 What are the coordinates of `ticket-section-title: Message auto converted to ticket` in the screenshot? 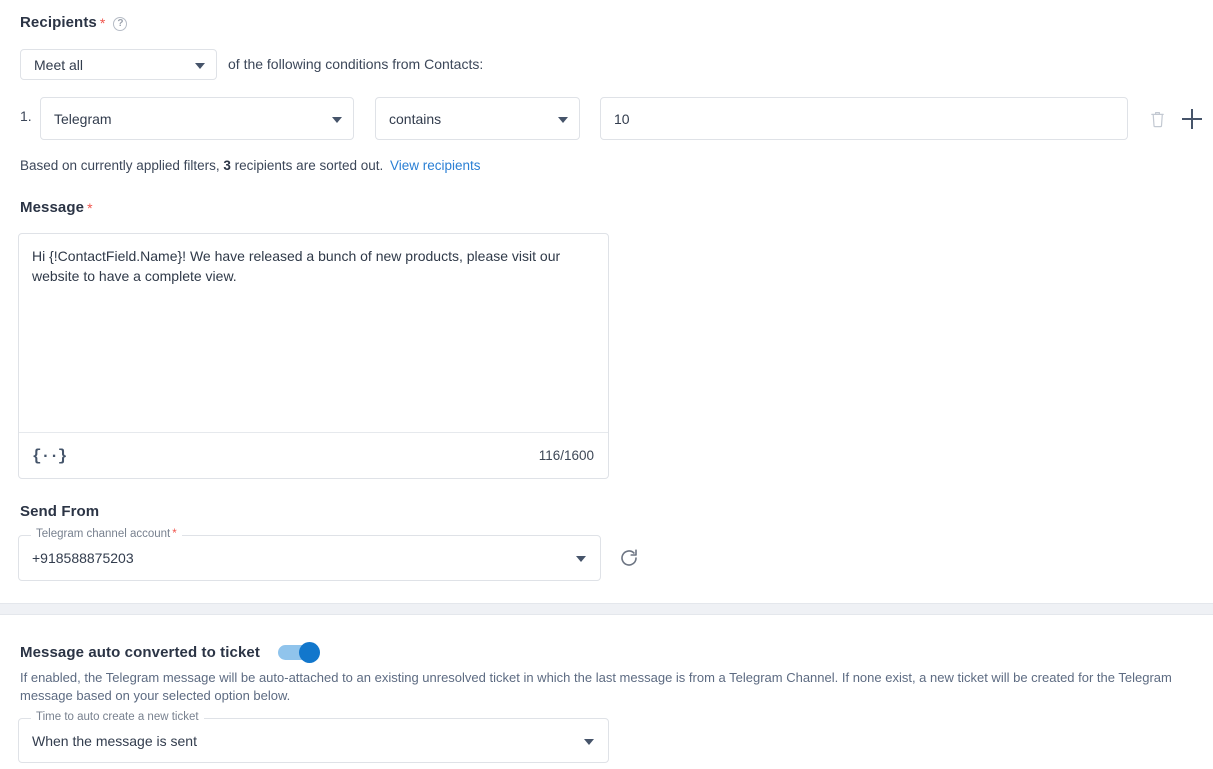 It's located at (140, 652).